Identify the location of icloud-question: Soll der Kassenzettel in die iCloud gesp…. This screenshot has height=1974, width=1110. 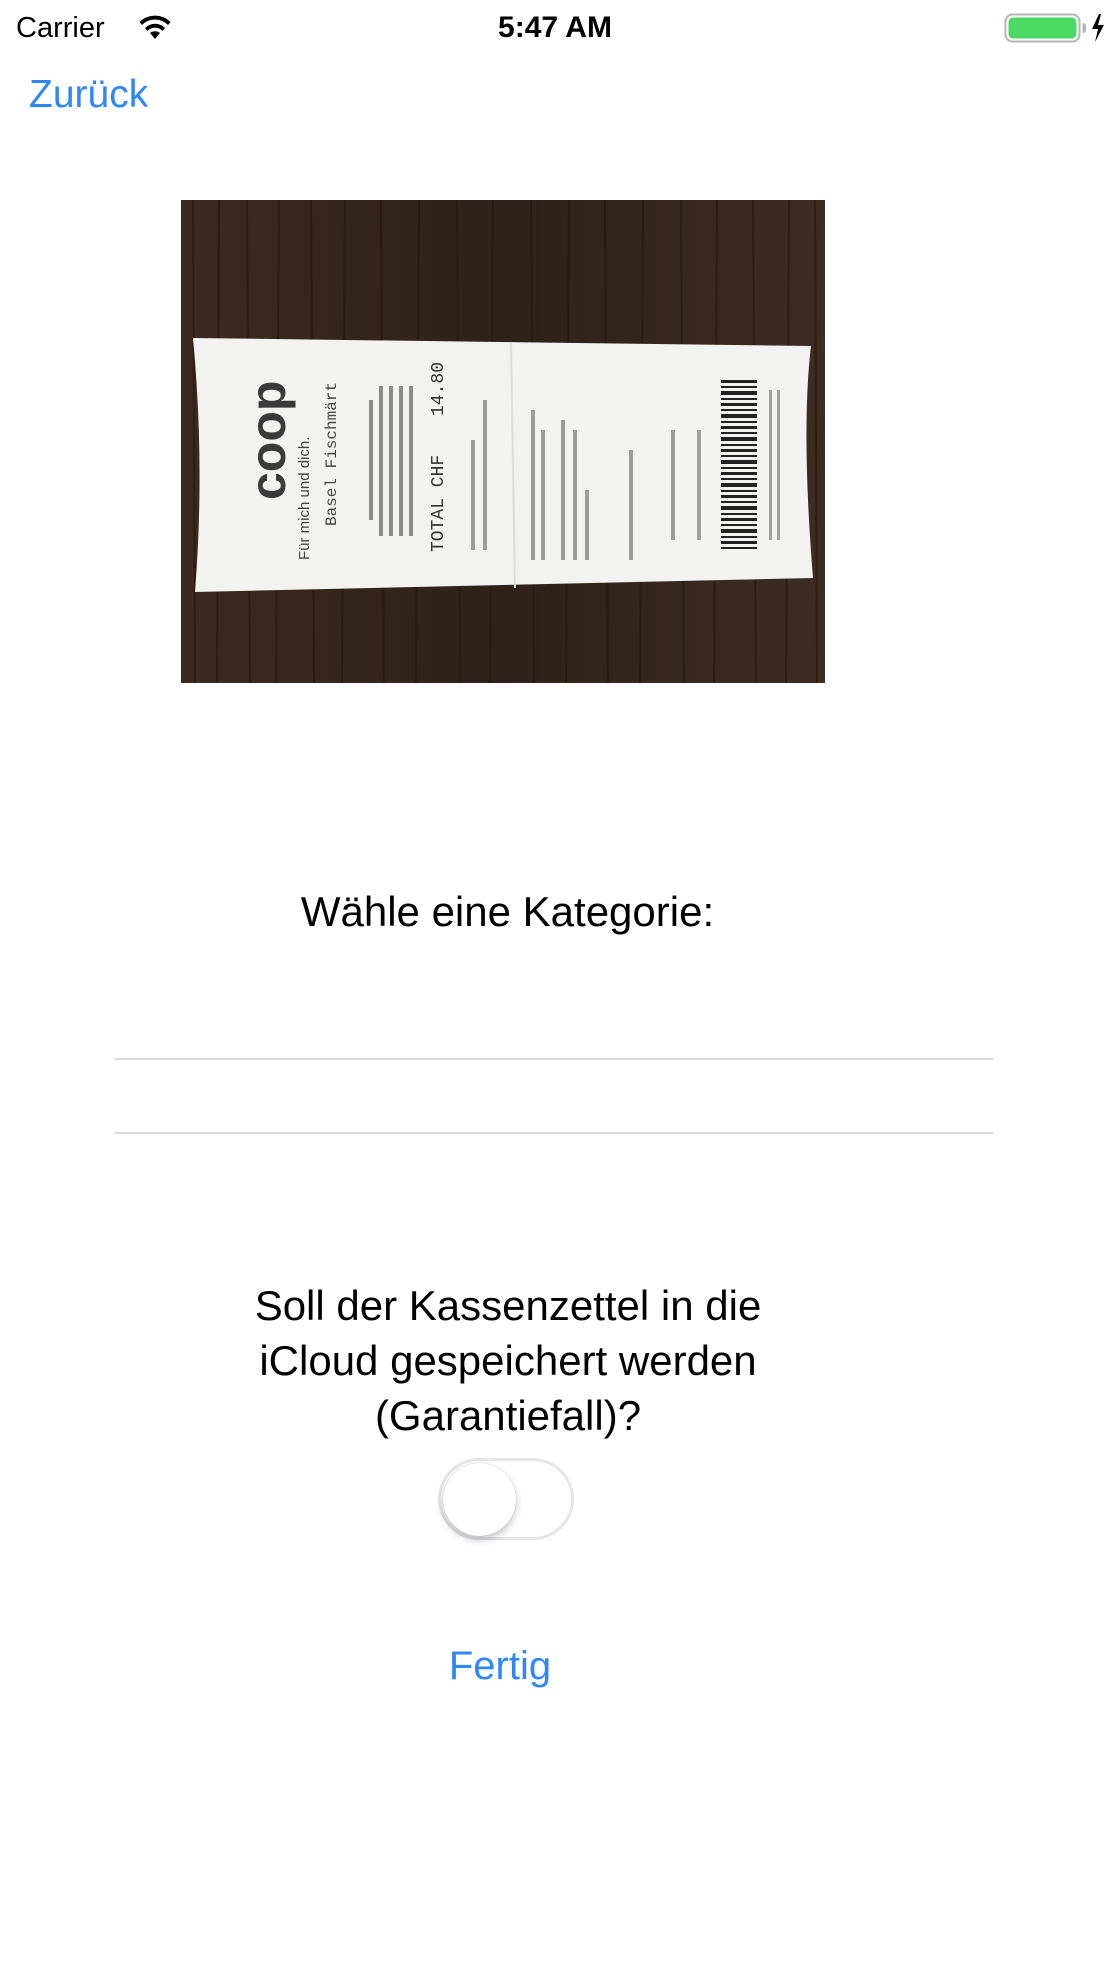
(508, 1360).